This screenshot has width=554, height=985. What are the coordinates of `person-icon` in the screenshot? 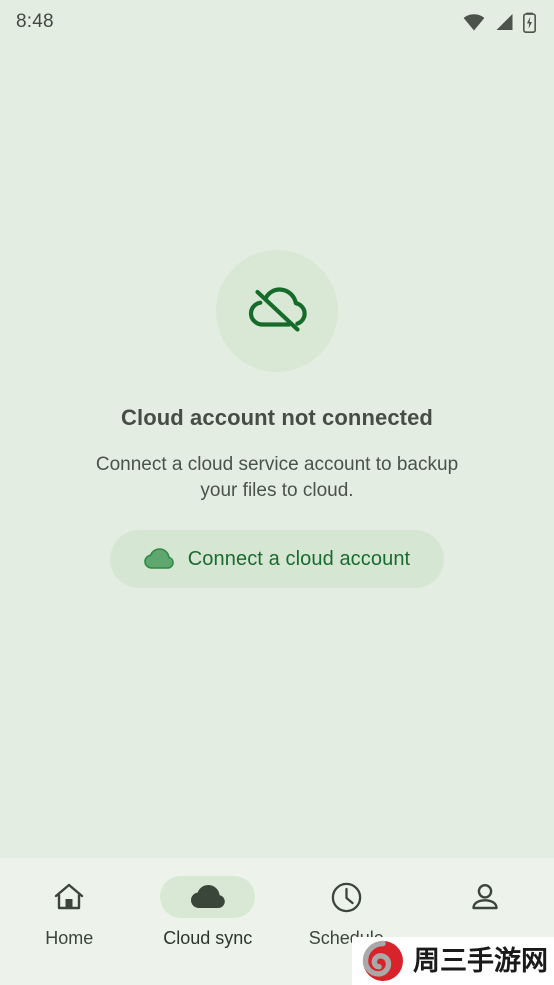 It's located at (485, 897).